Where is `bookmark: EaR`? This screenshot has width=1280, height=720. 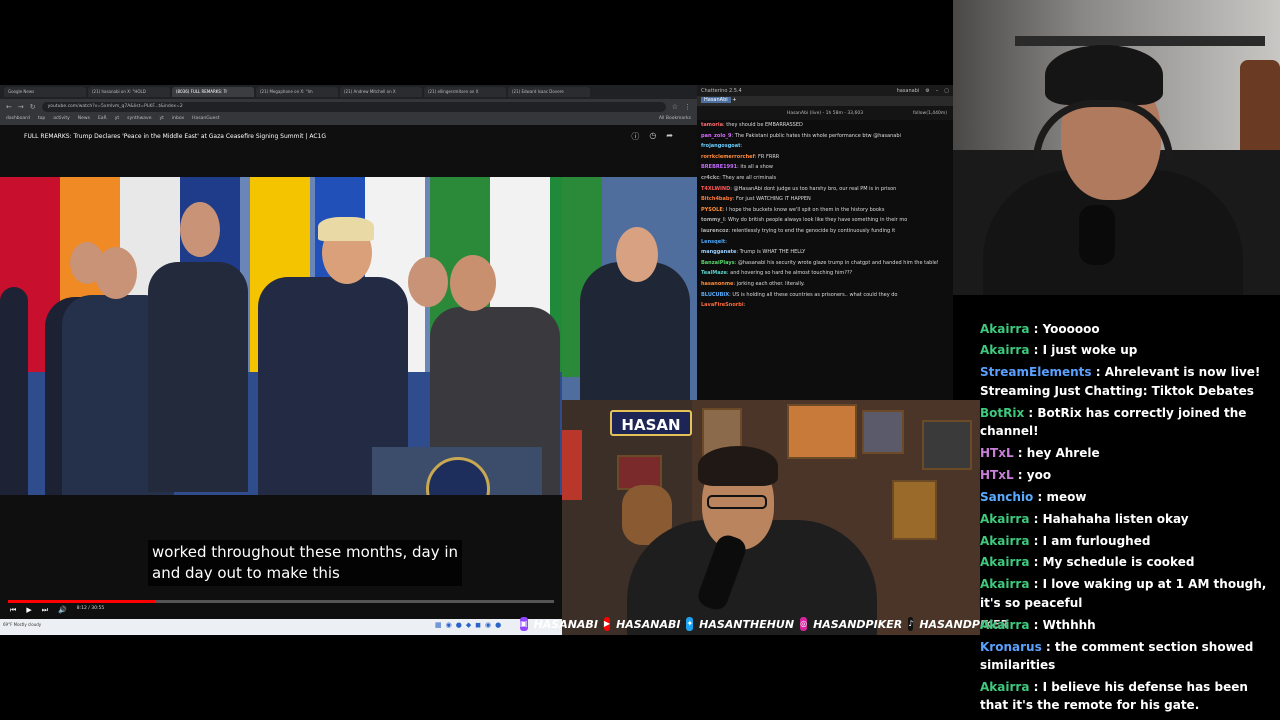 bookmark: EaR is located at coordinates (102, 120).